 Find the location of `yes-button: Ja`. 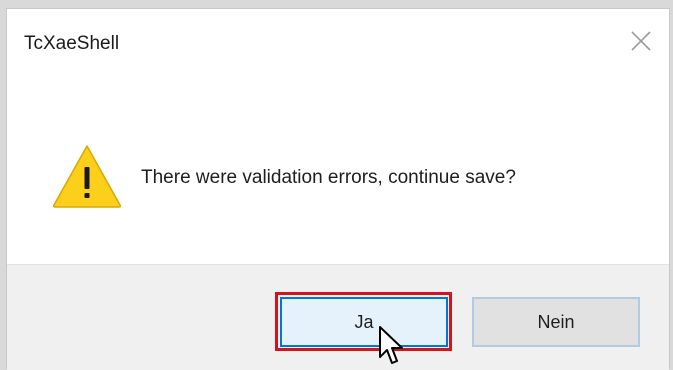

yes-button: Ja is located at coordinates (364, 322).